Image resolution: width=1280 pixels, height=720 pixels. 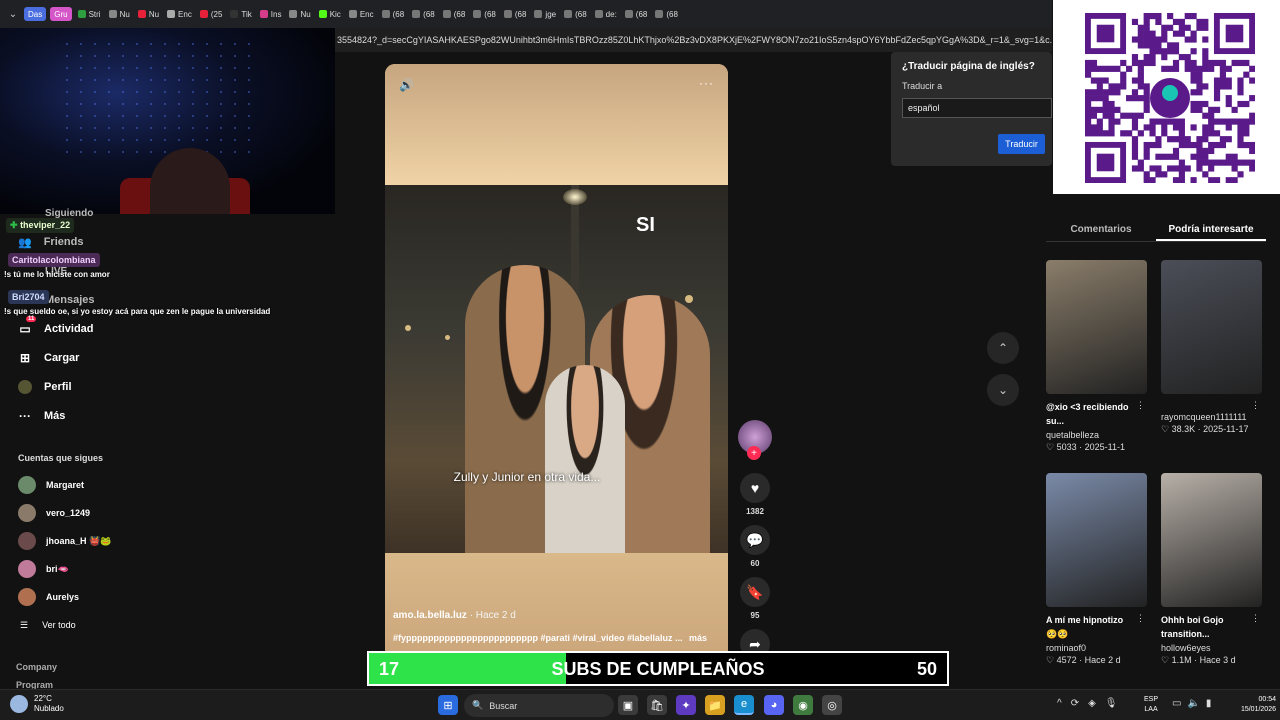 I want to click on recommended-title: A mí me hipnotizo 🥺🥺, so click(x=1090, y=627).